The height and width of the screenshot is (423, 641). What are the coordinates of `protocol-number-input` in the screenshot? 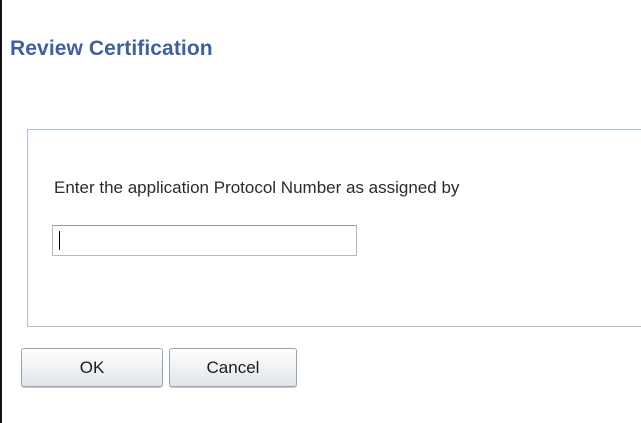 It's located at (204, 240).